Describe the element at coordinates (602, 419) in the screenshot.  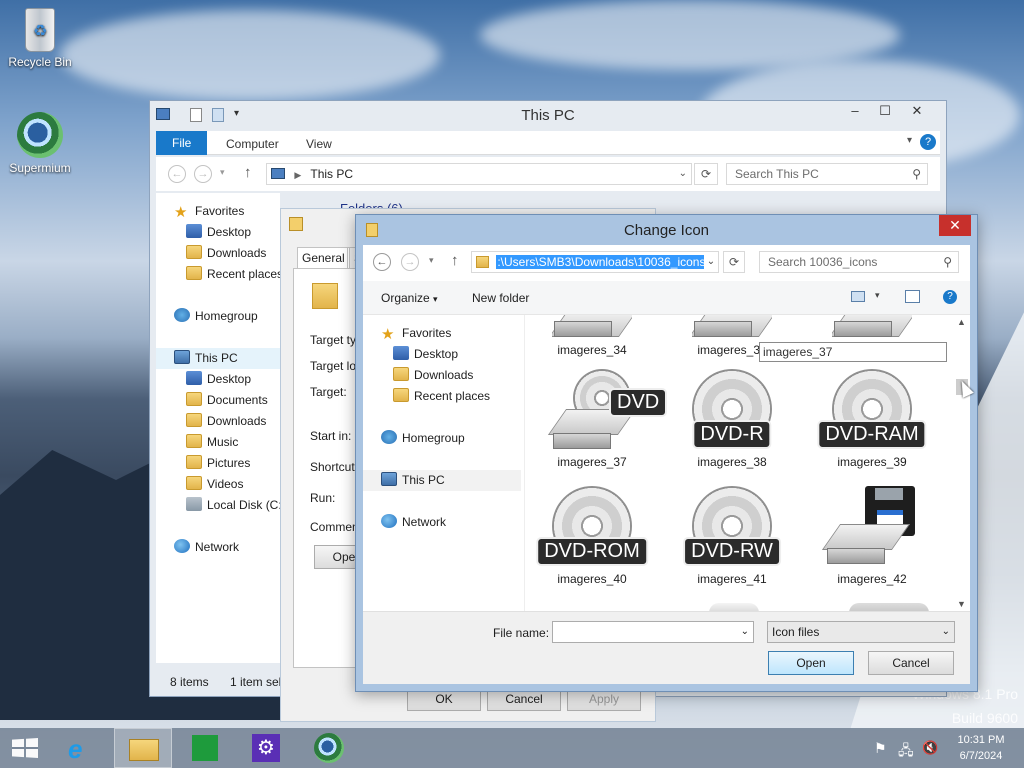
I see `icon-item: DVD imageres_37` at that location.